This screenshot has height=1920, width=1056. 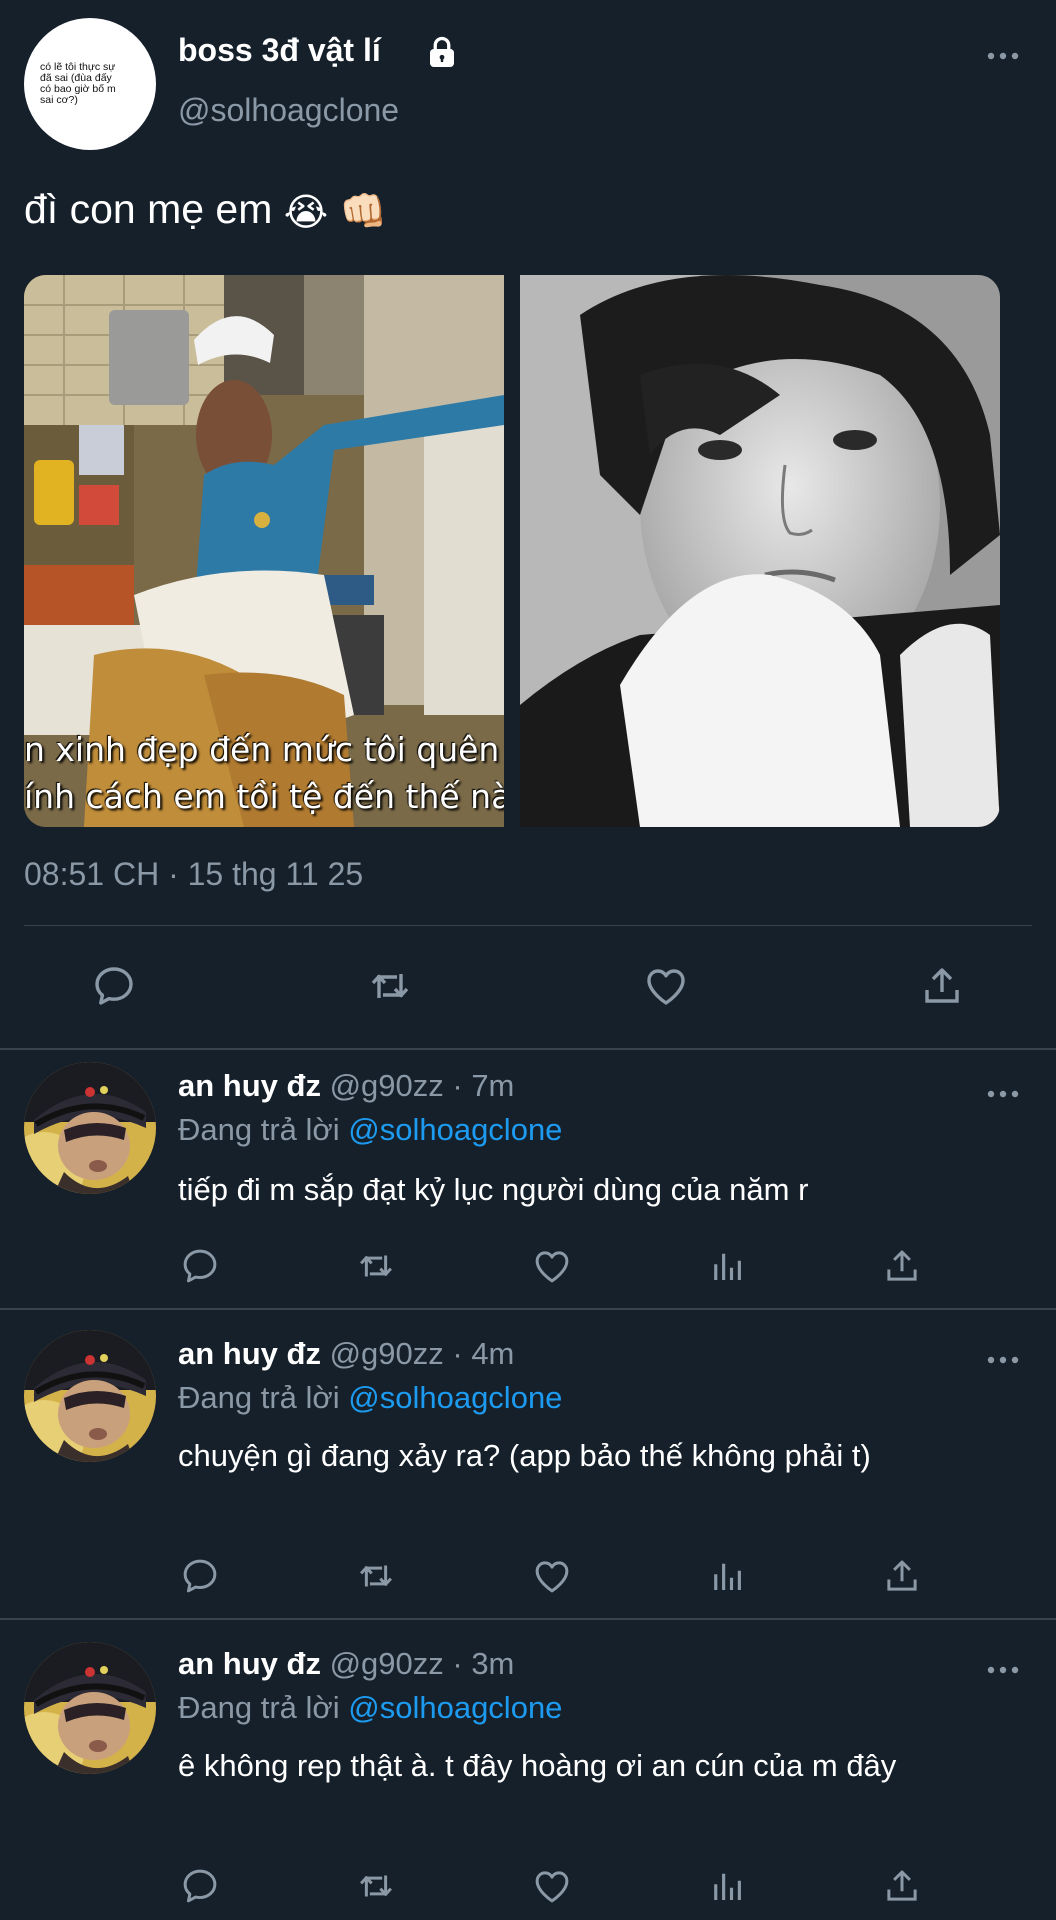 I want to click on tweet-text: đì con mẹ em 😭 👊🏻, so click(x=205, y=210).